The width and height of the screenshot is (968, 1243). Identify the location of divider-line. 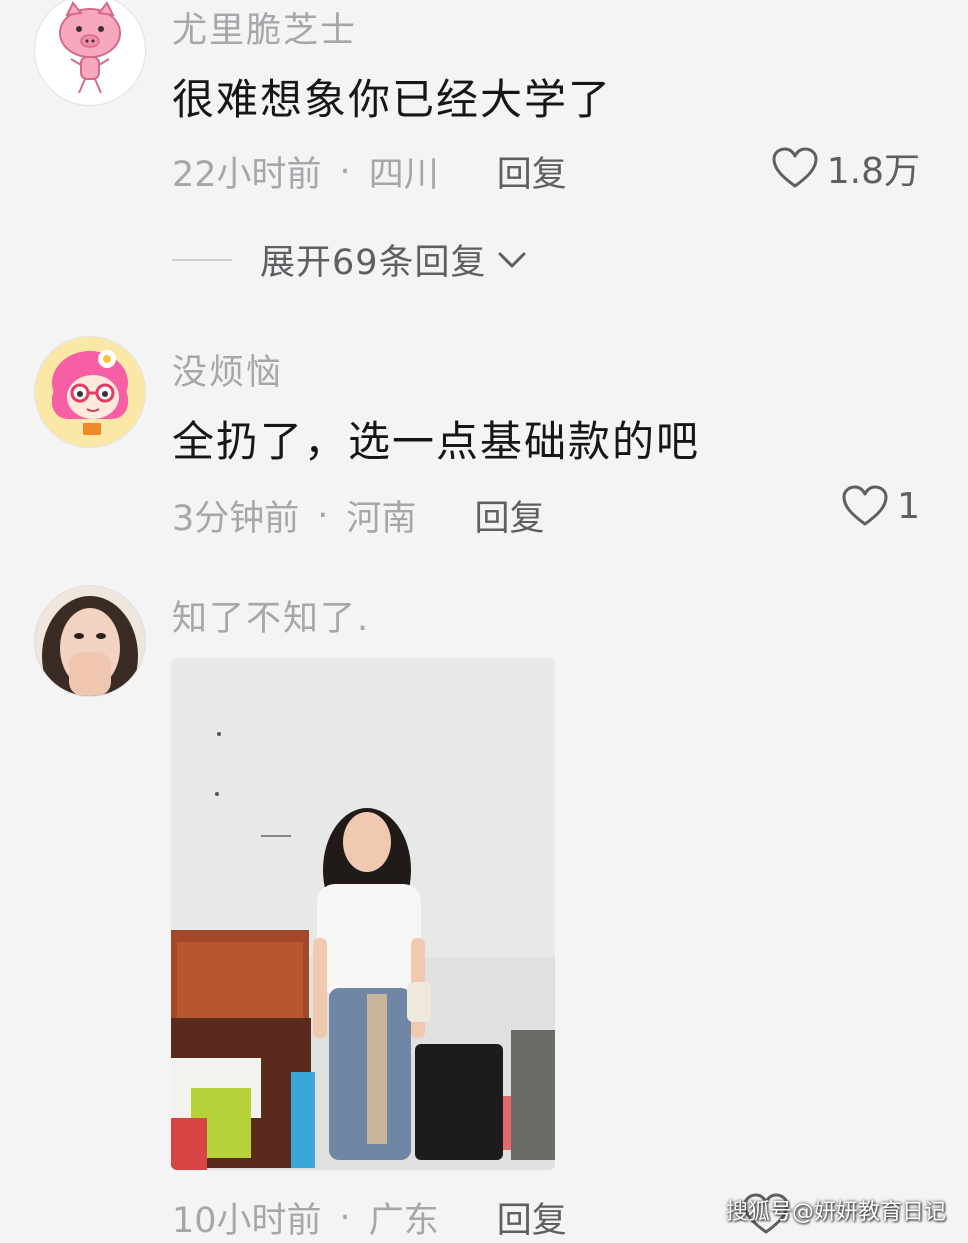
(202, 259).